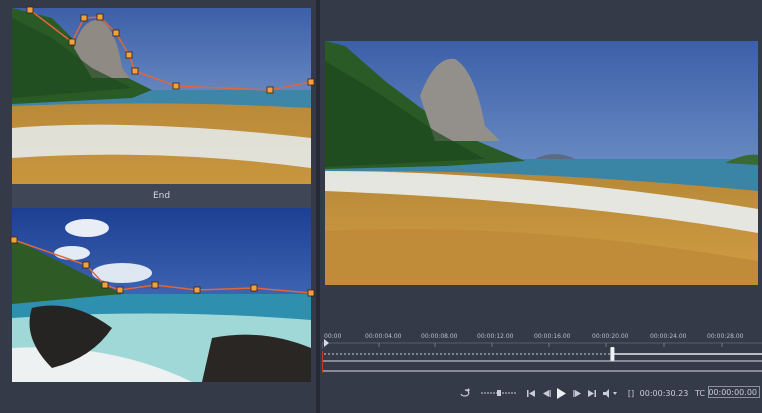 Image resolution: width=762 pixels, height=413 pixels. Describe the element at coordinates (499, 393) in the screenshot. I see `shuttle-slider-icon` at that location.